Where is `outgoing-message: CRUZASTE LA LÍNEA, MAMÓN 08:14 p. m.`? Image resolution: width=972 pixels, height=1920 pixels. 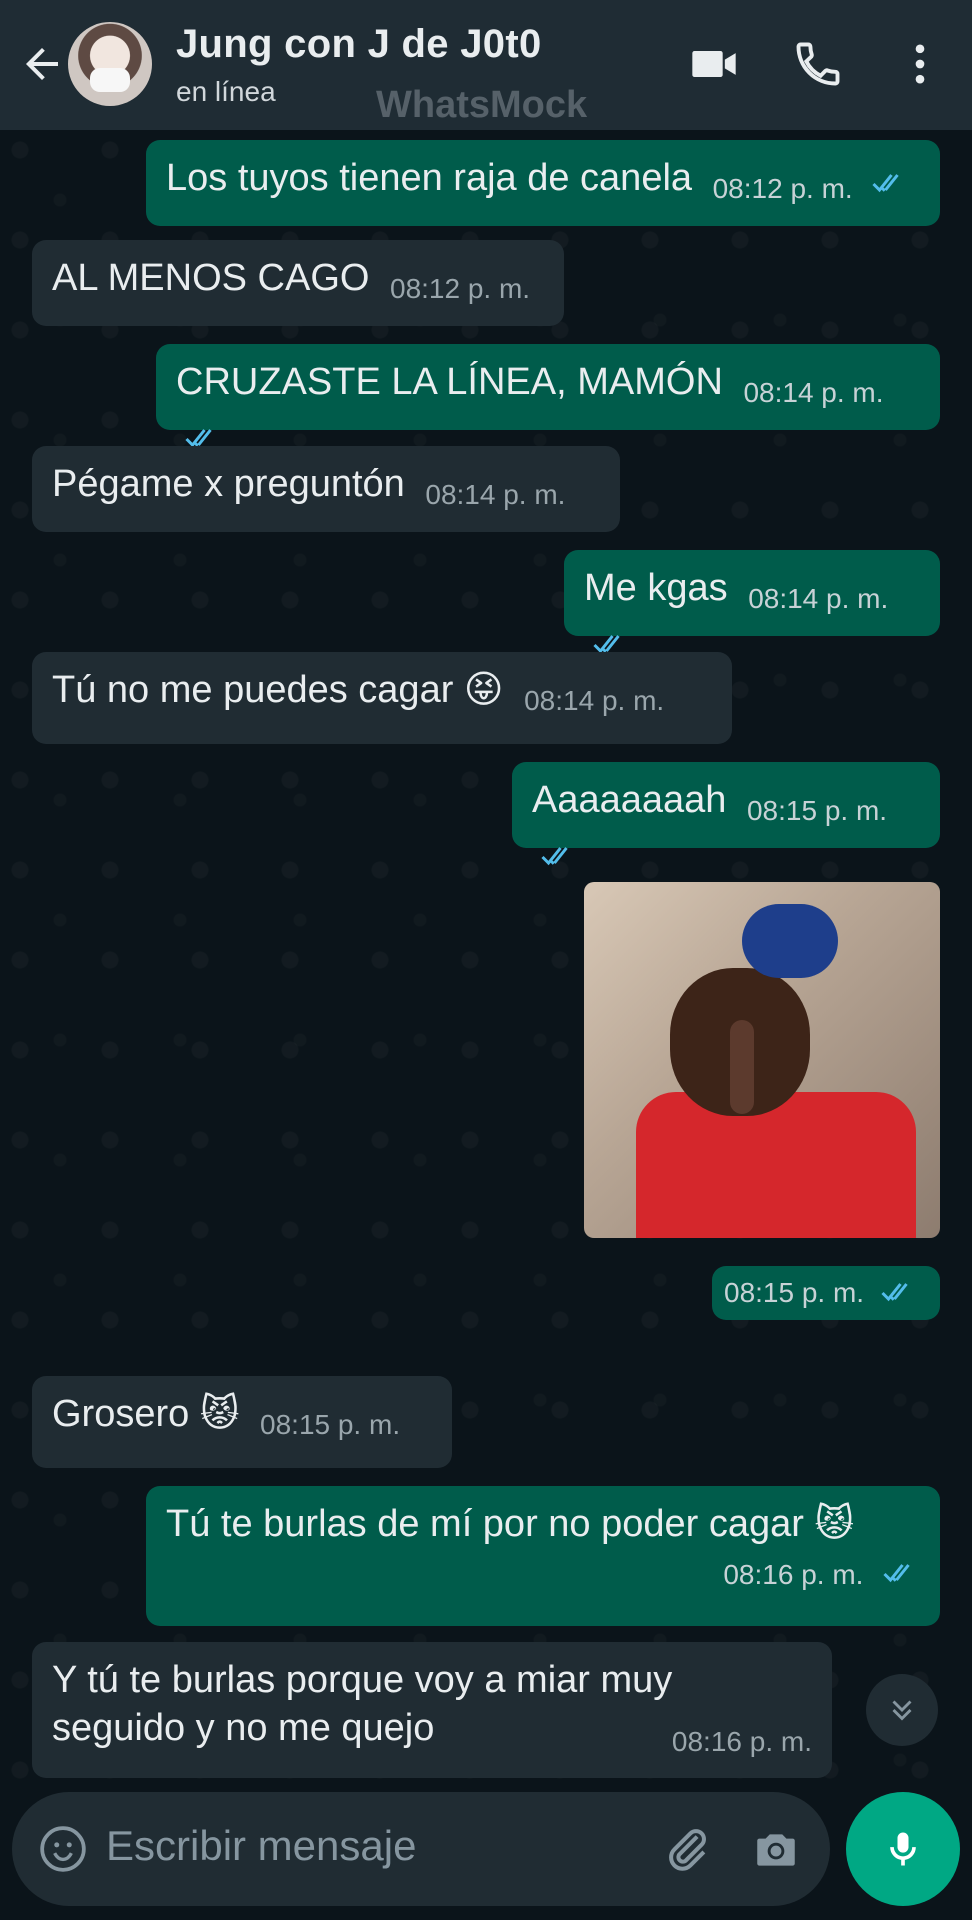 outgoing-message: CRUZASTE LA LÍNEA, MAMÓN 08:14 p. m. is located at coordinates (548, 396).